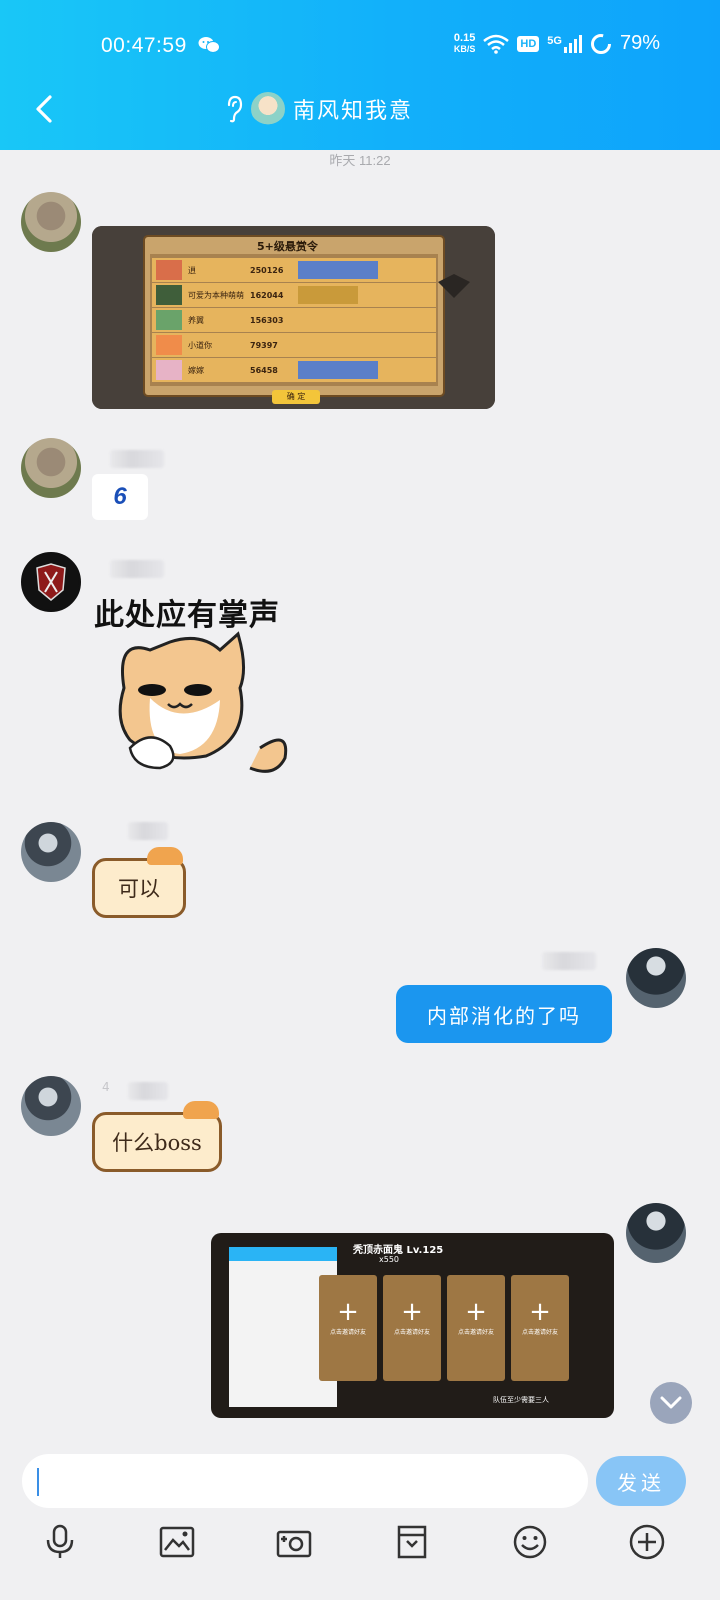  What do you see at coordinates (157, 1143) in the screenshot?
I see `message-text: 什么boss` at bounding box center [157, 1143].